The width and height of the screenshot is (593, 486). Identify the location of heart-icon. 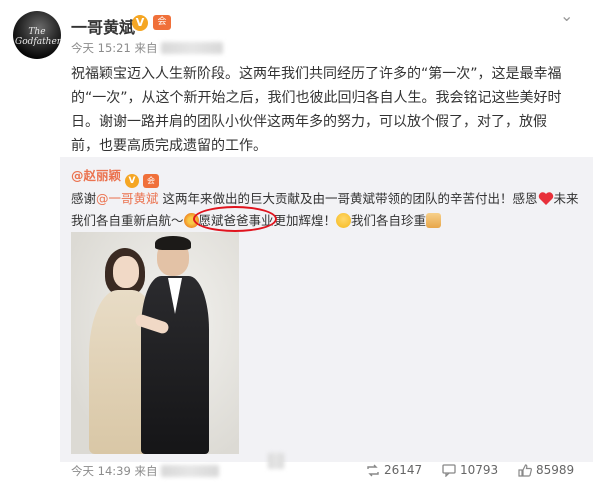
(546, 198).